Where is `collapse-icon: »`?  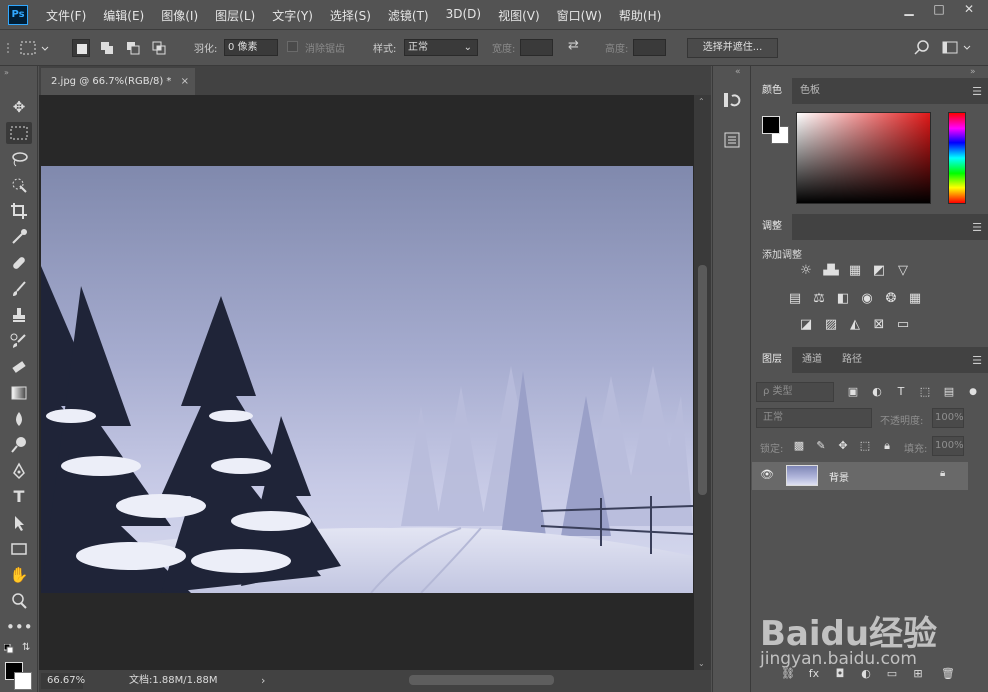
collapse-icon: » is located at coordinates (6, 72).